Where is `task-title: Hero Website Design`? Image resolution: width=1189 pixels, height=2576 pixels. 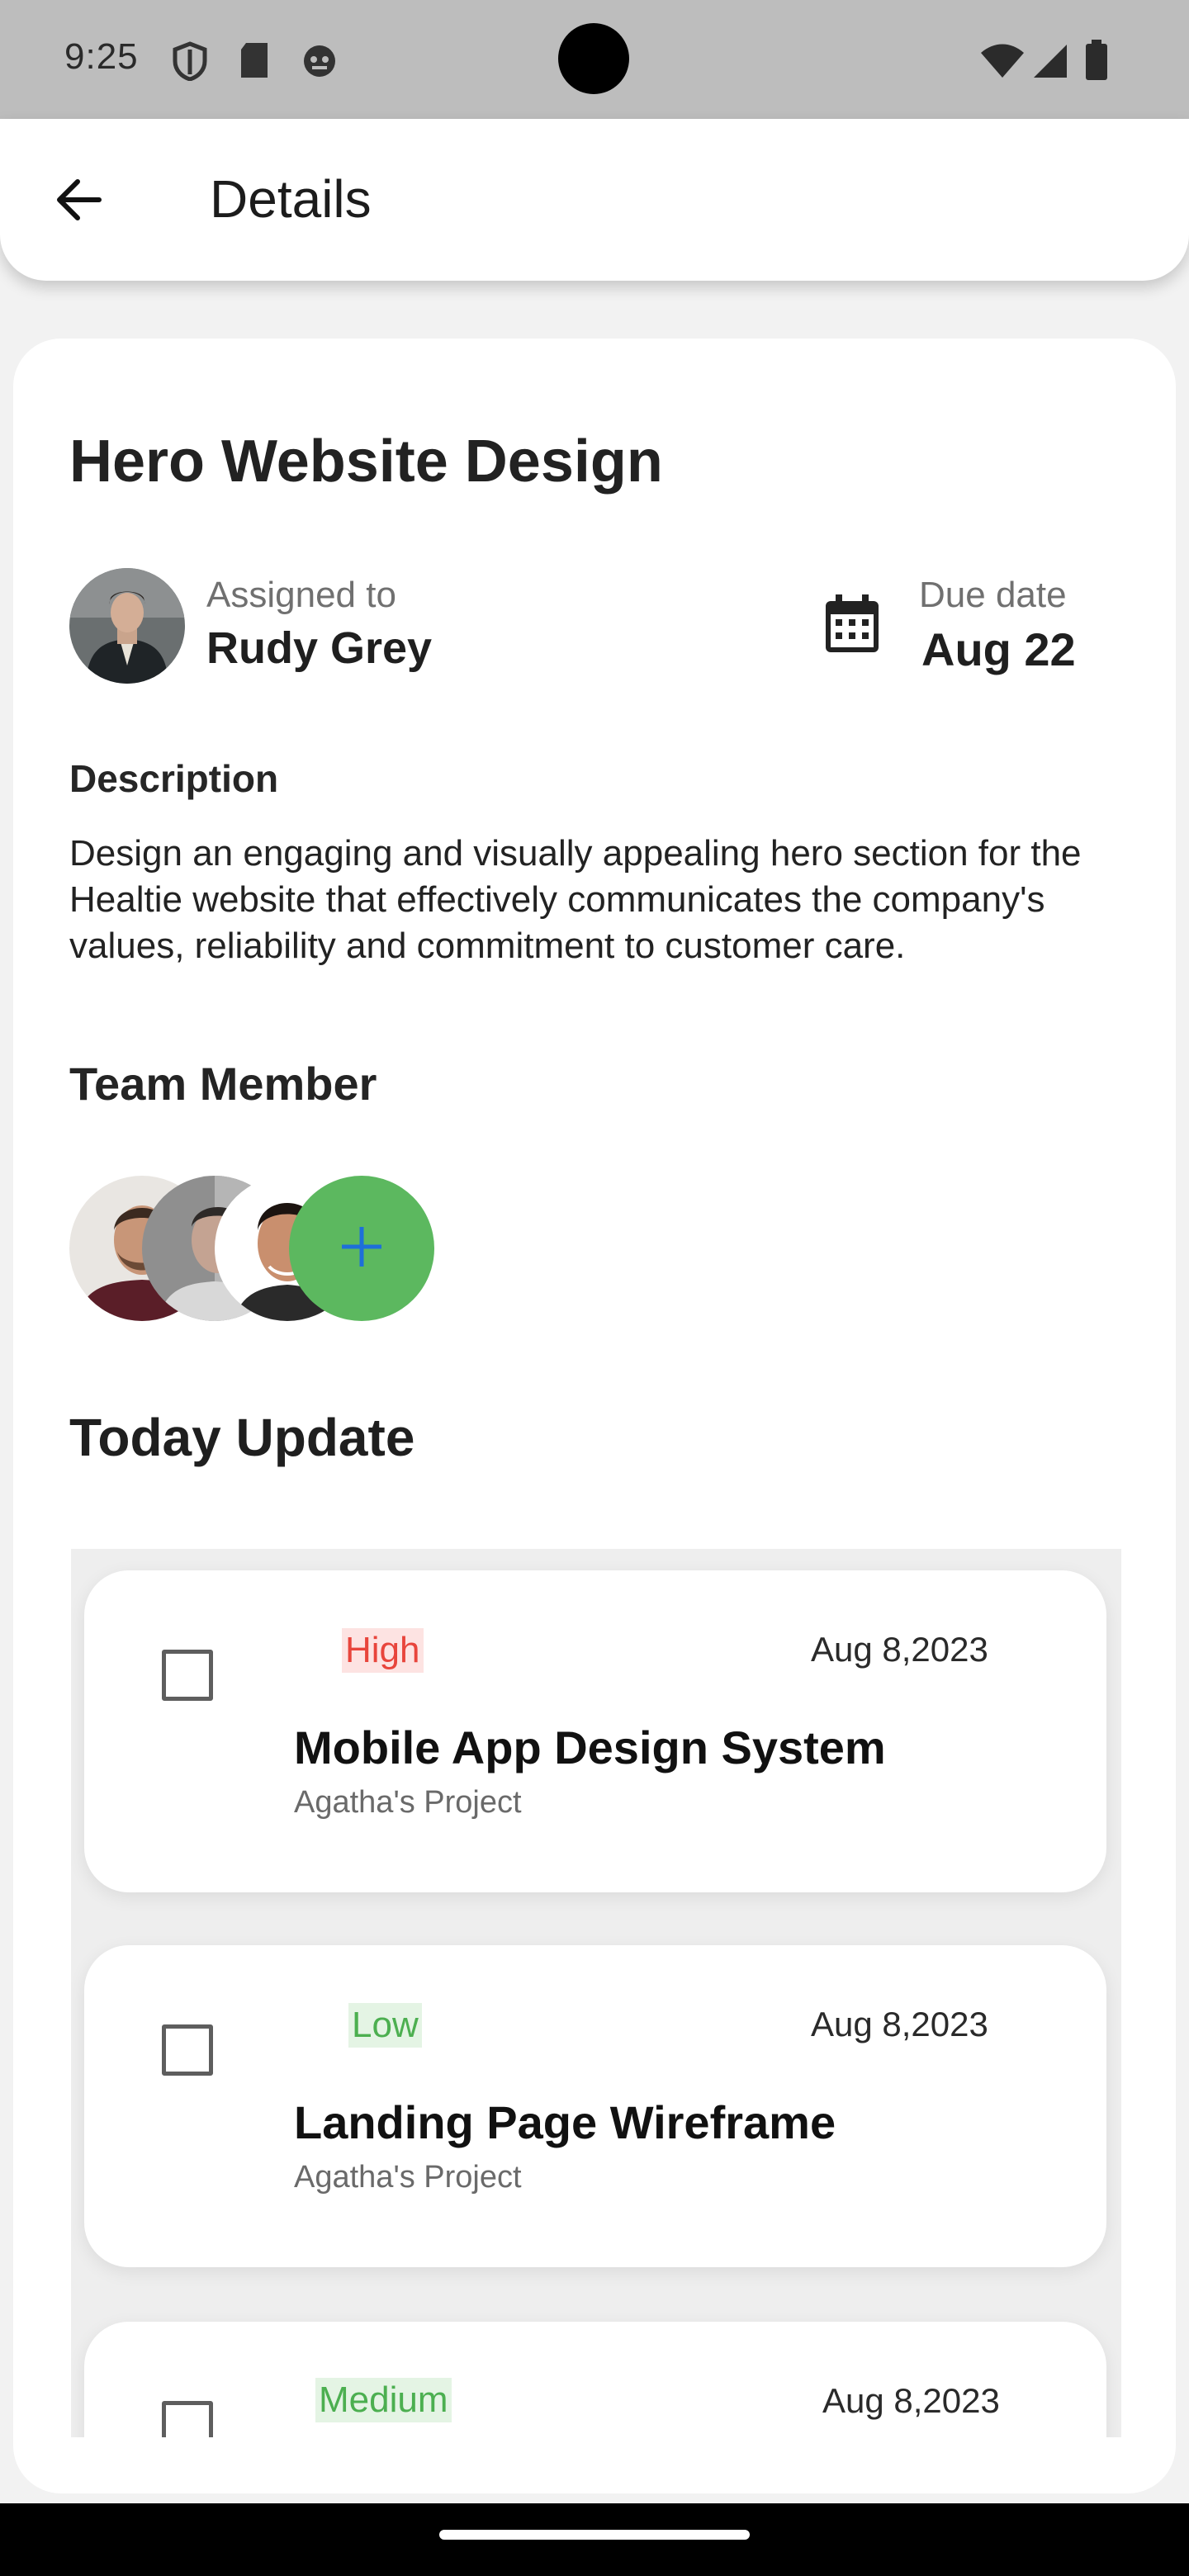 task-title: Hero Website Design is located at coordinates (366, 462).